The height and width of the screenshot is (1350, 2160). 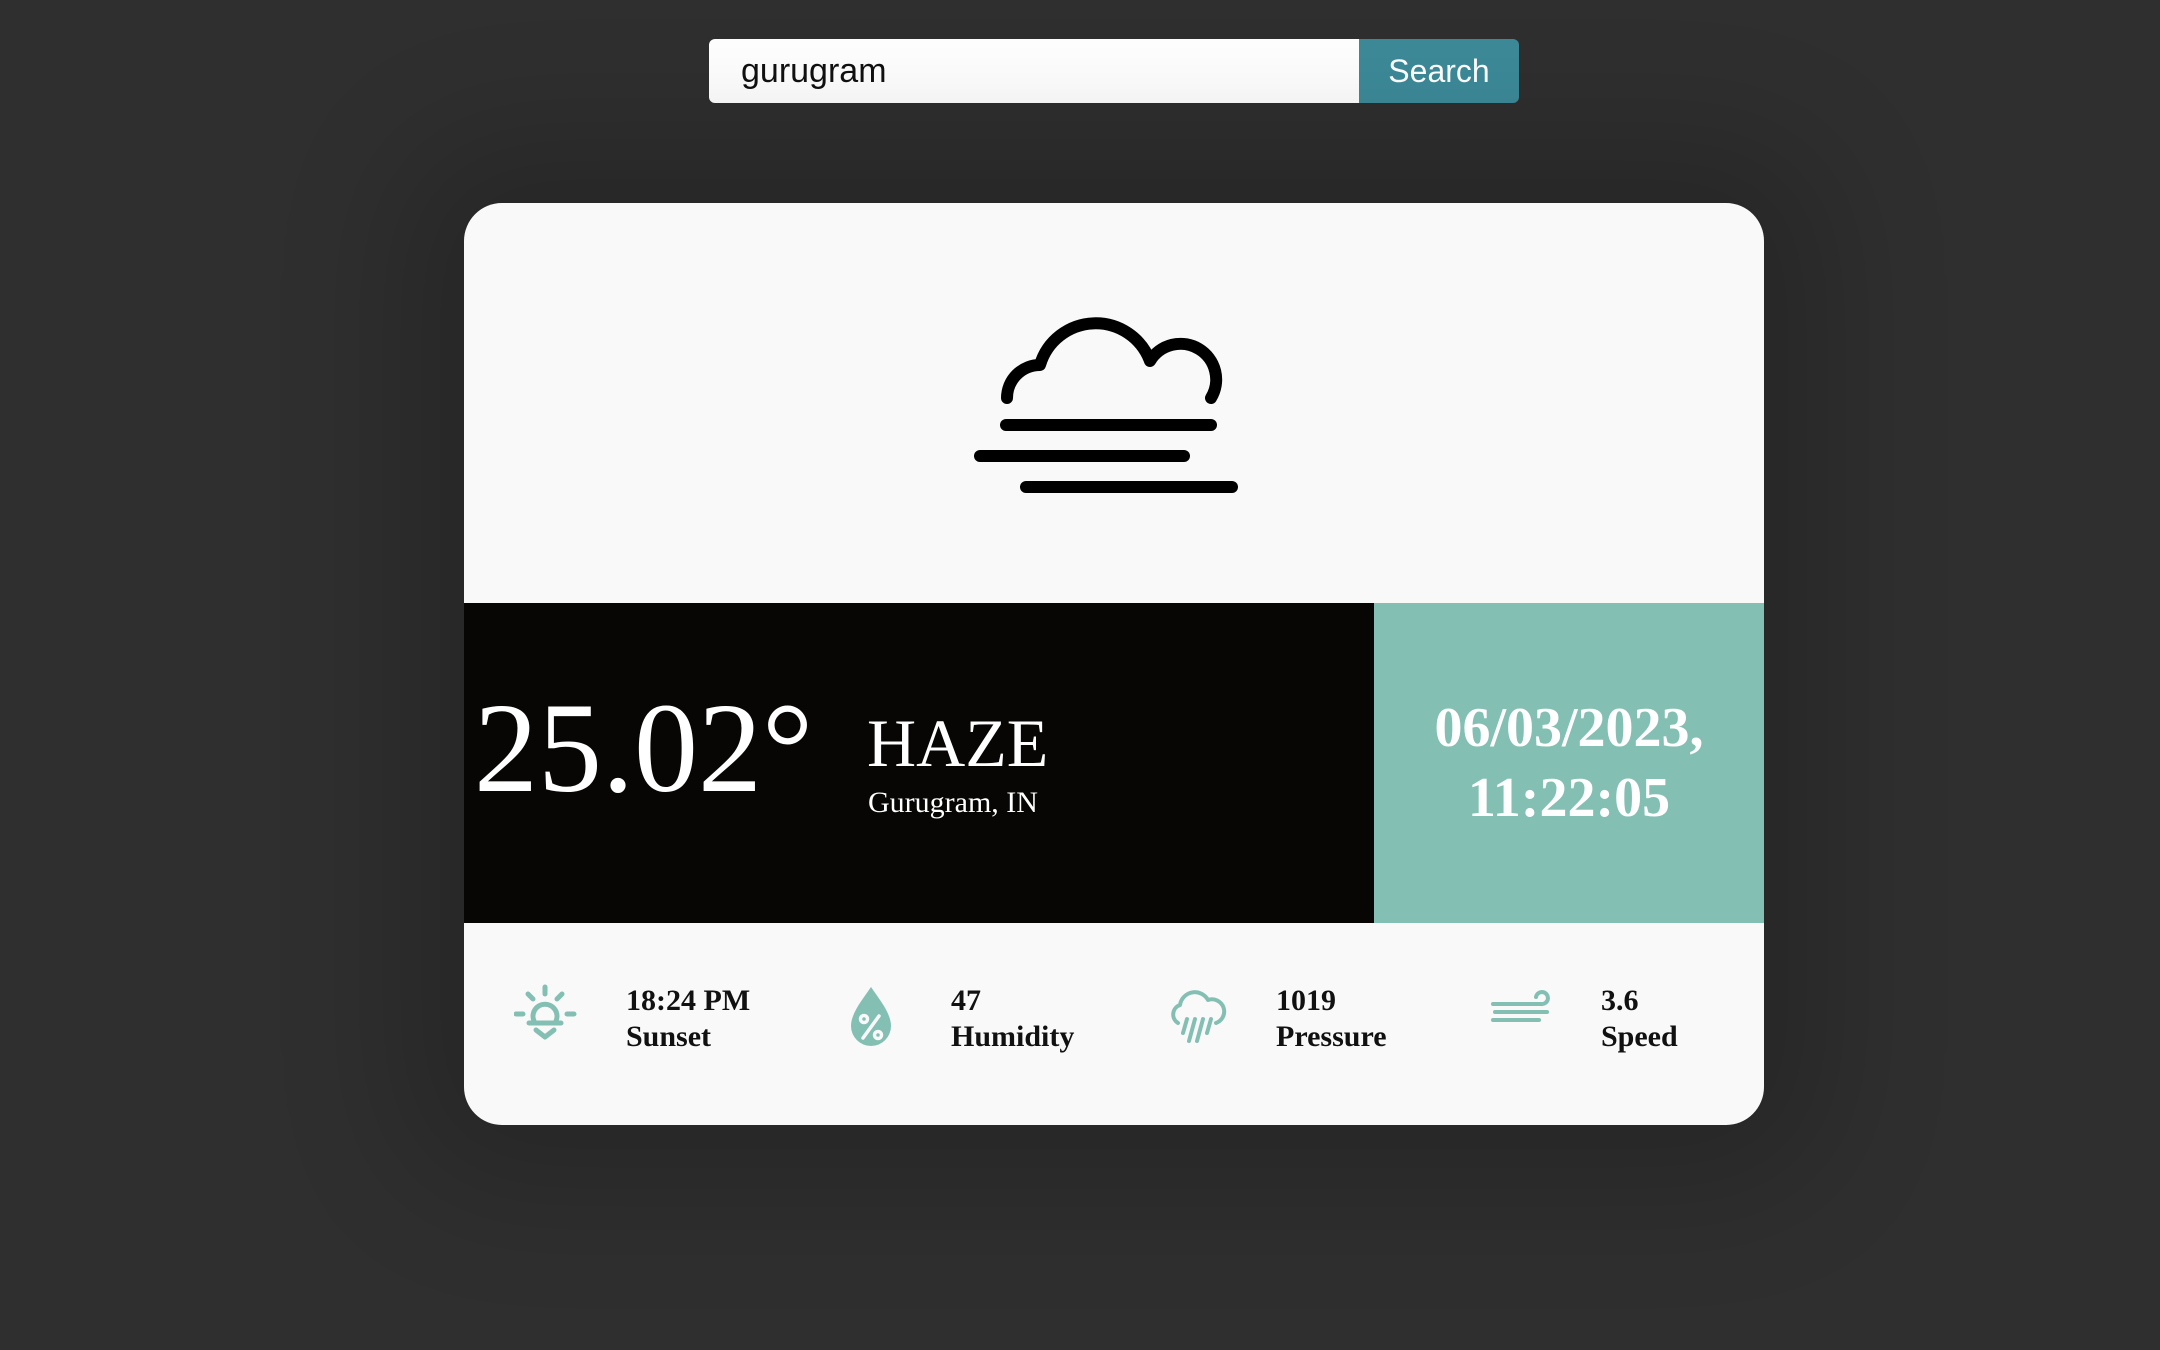 I want to click on haze-icon, so click(x=1106, y=405).